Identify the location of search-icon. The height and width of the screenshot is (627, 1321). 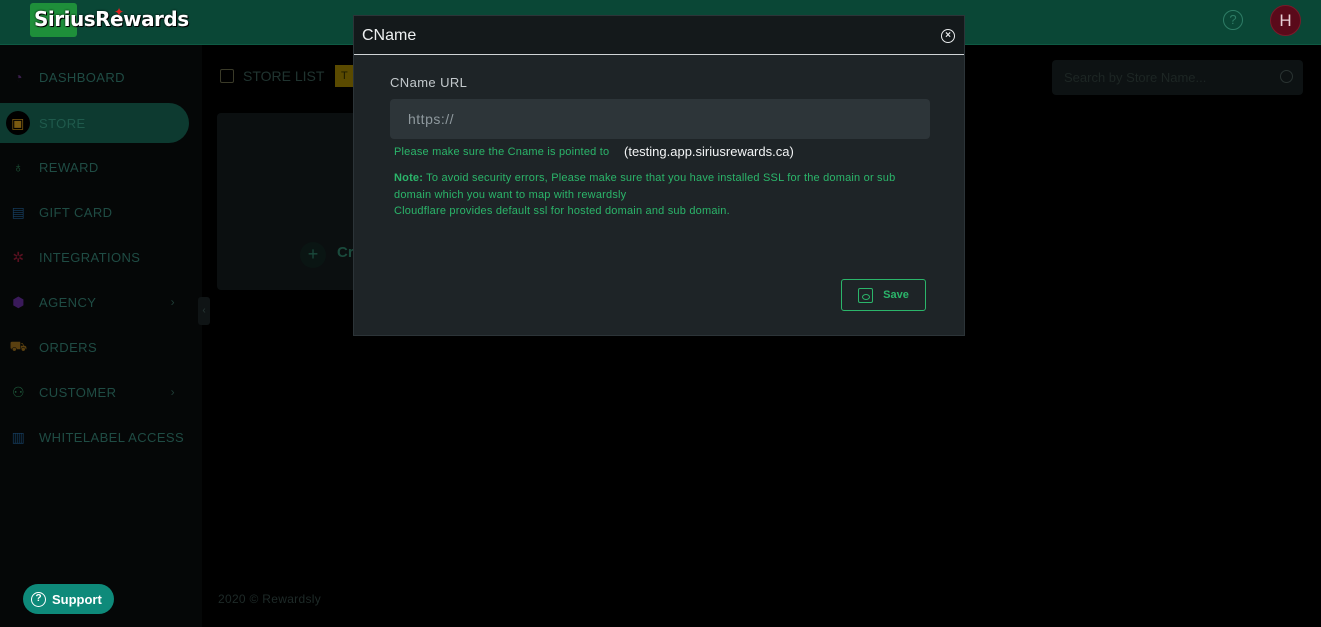
(1286, 76).